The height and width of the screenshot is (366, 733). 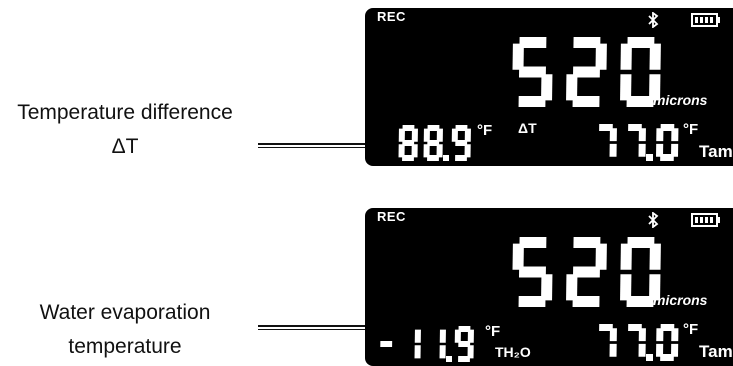 What do you see at coordinates (513, 352) in the screenshot?
I see `left-label: TH₂O` at bounding box center [513, 352].